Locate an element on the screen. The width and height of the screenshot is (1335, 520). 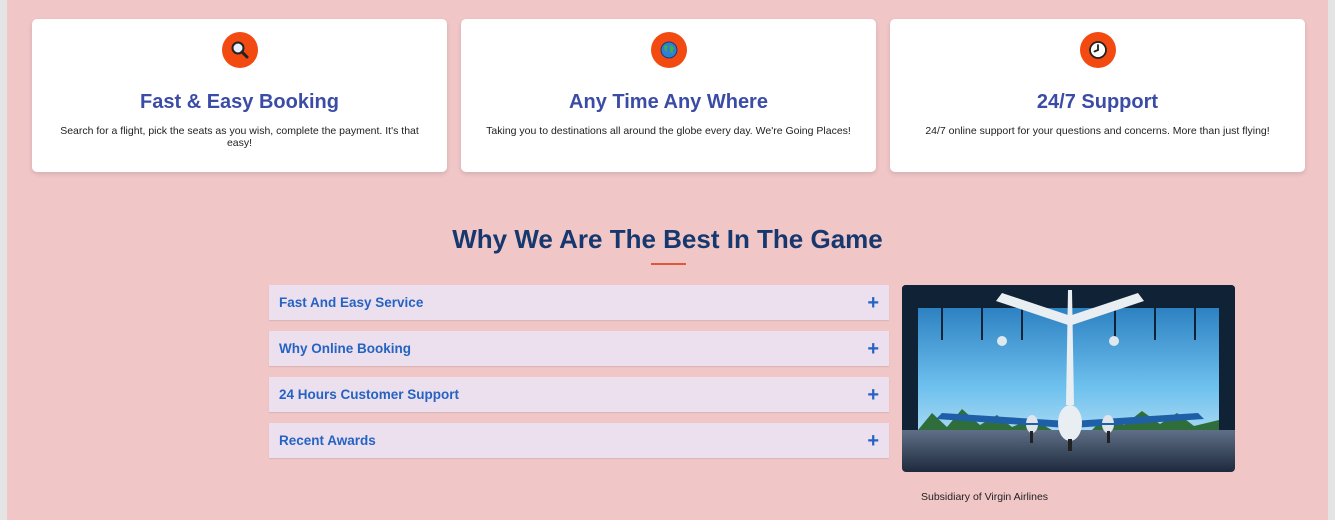
feature-title: 24/7 Support is located at coordinates (1097, 102).